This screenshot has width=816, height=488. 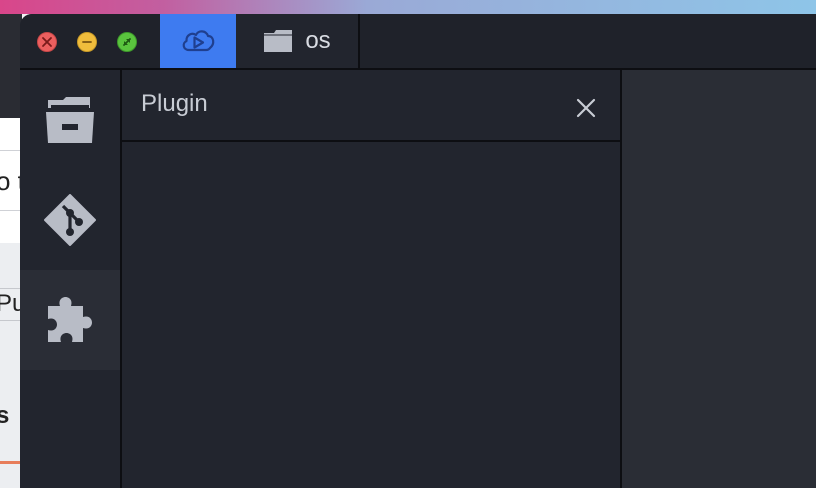 I want to click on fullscreen-icon, so click(x=127, y=42).